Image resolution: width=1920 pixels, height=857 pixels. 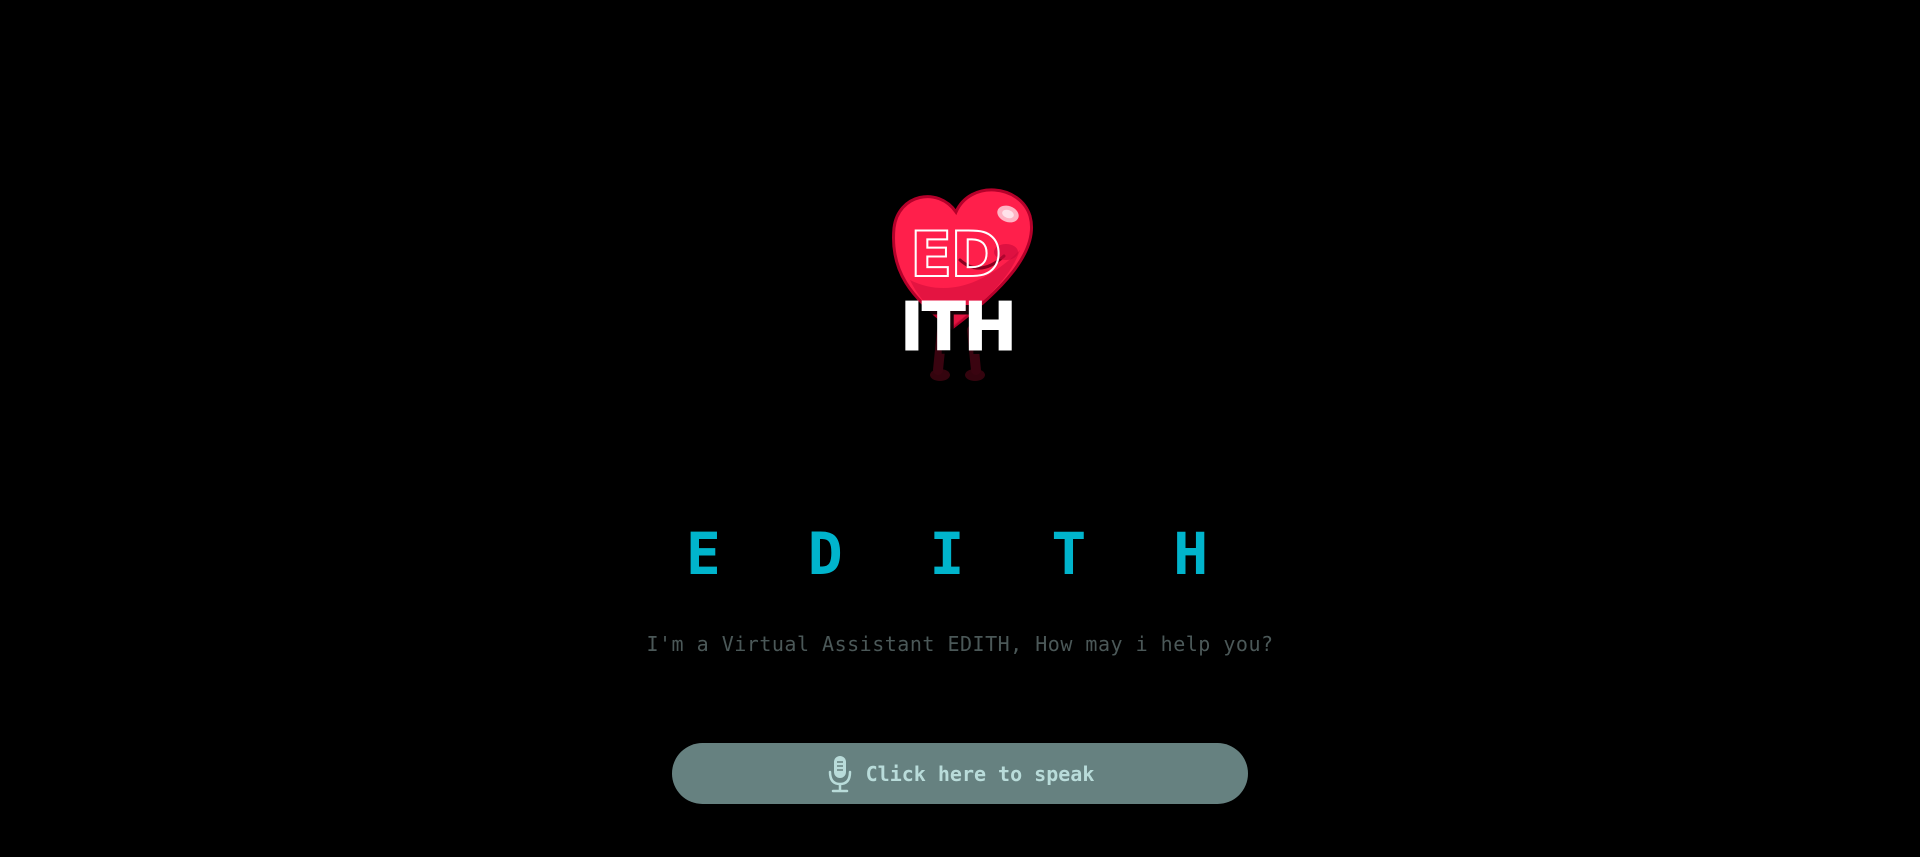 I want to click on logo-text-ed: ED, so click(x=956, y=254).